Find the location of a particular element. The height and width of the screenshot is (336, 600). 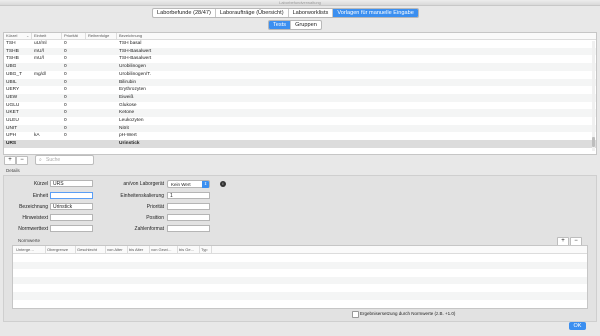

table-row: UBG 0 Urobilinogen is located at coordinates (300, 67).